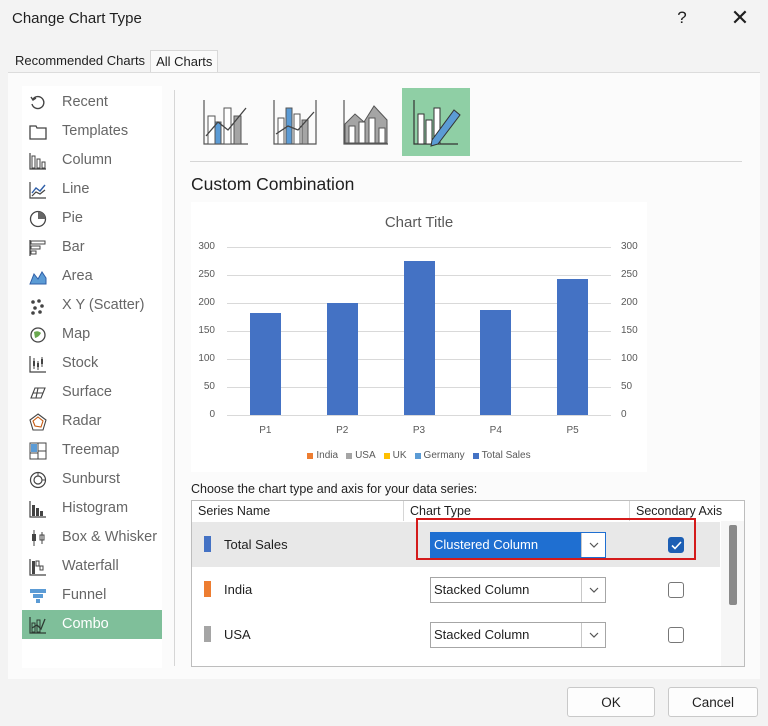 The image size is (768, 726). Describe the element at coordinates (92, 305) in the screenshot. I see `sidebar-item-scatter: X Y (Scatter)` at that location.